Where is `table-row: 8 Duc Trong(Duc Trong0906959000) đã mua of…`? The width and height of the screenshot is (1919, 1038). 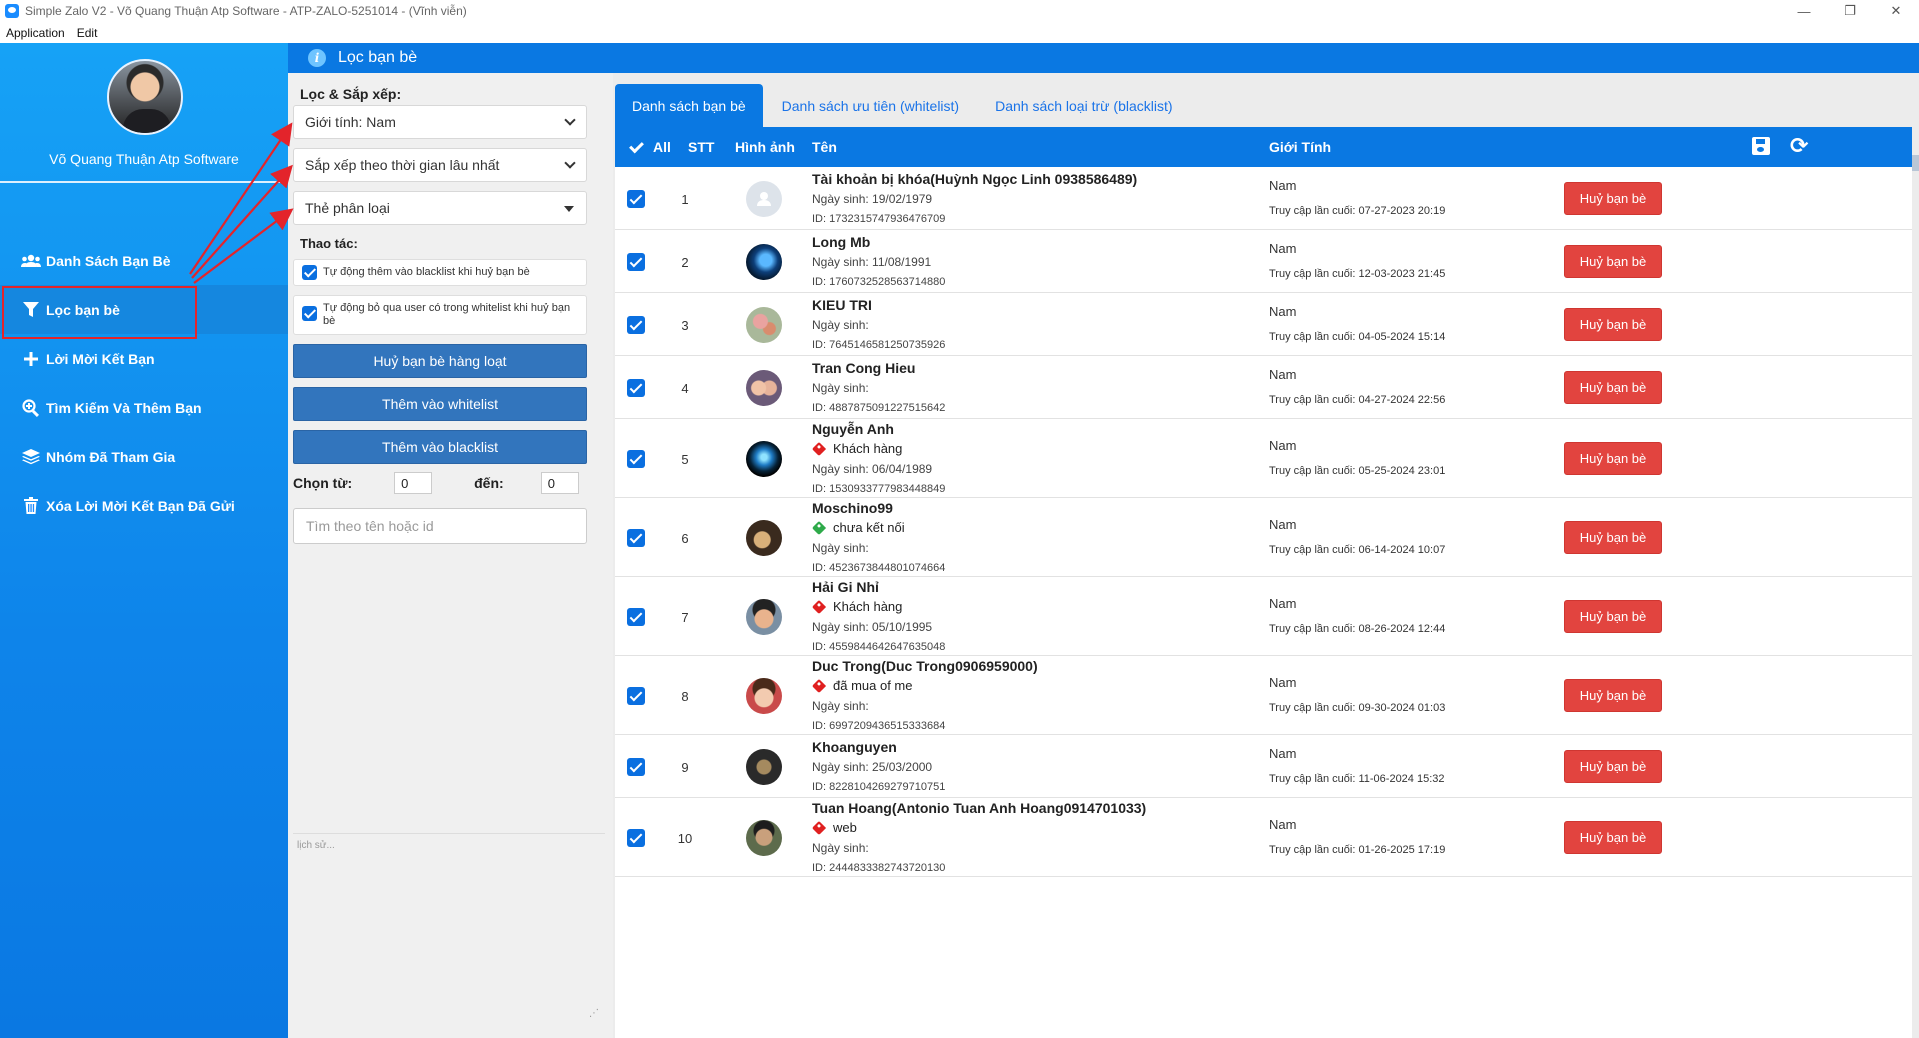
table-row: 8 Duc Trong(Duc Trong0906959000) đã mua of… is located at coordinates (1263, 695).